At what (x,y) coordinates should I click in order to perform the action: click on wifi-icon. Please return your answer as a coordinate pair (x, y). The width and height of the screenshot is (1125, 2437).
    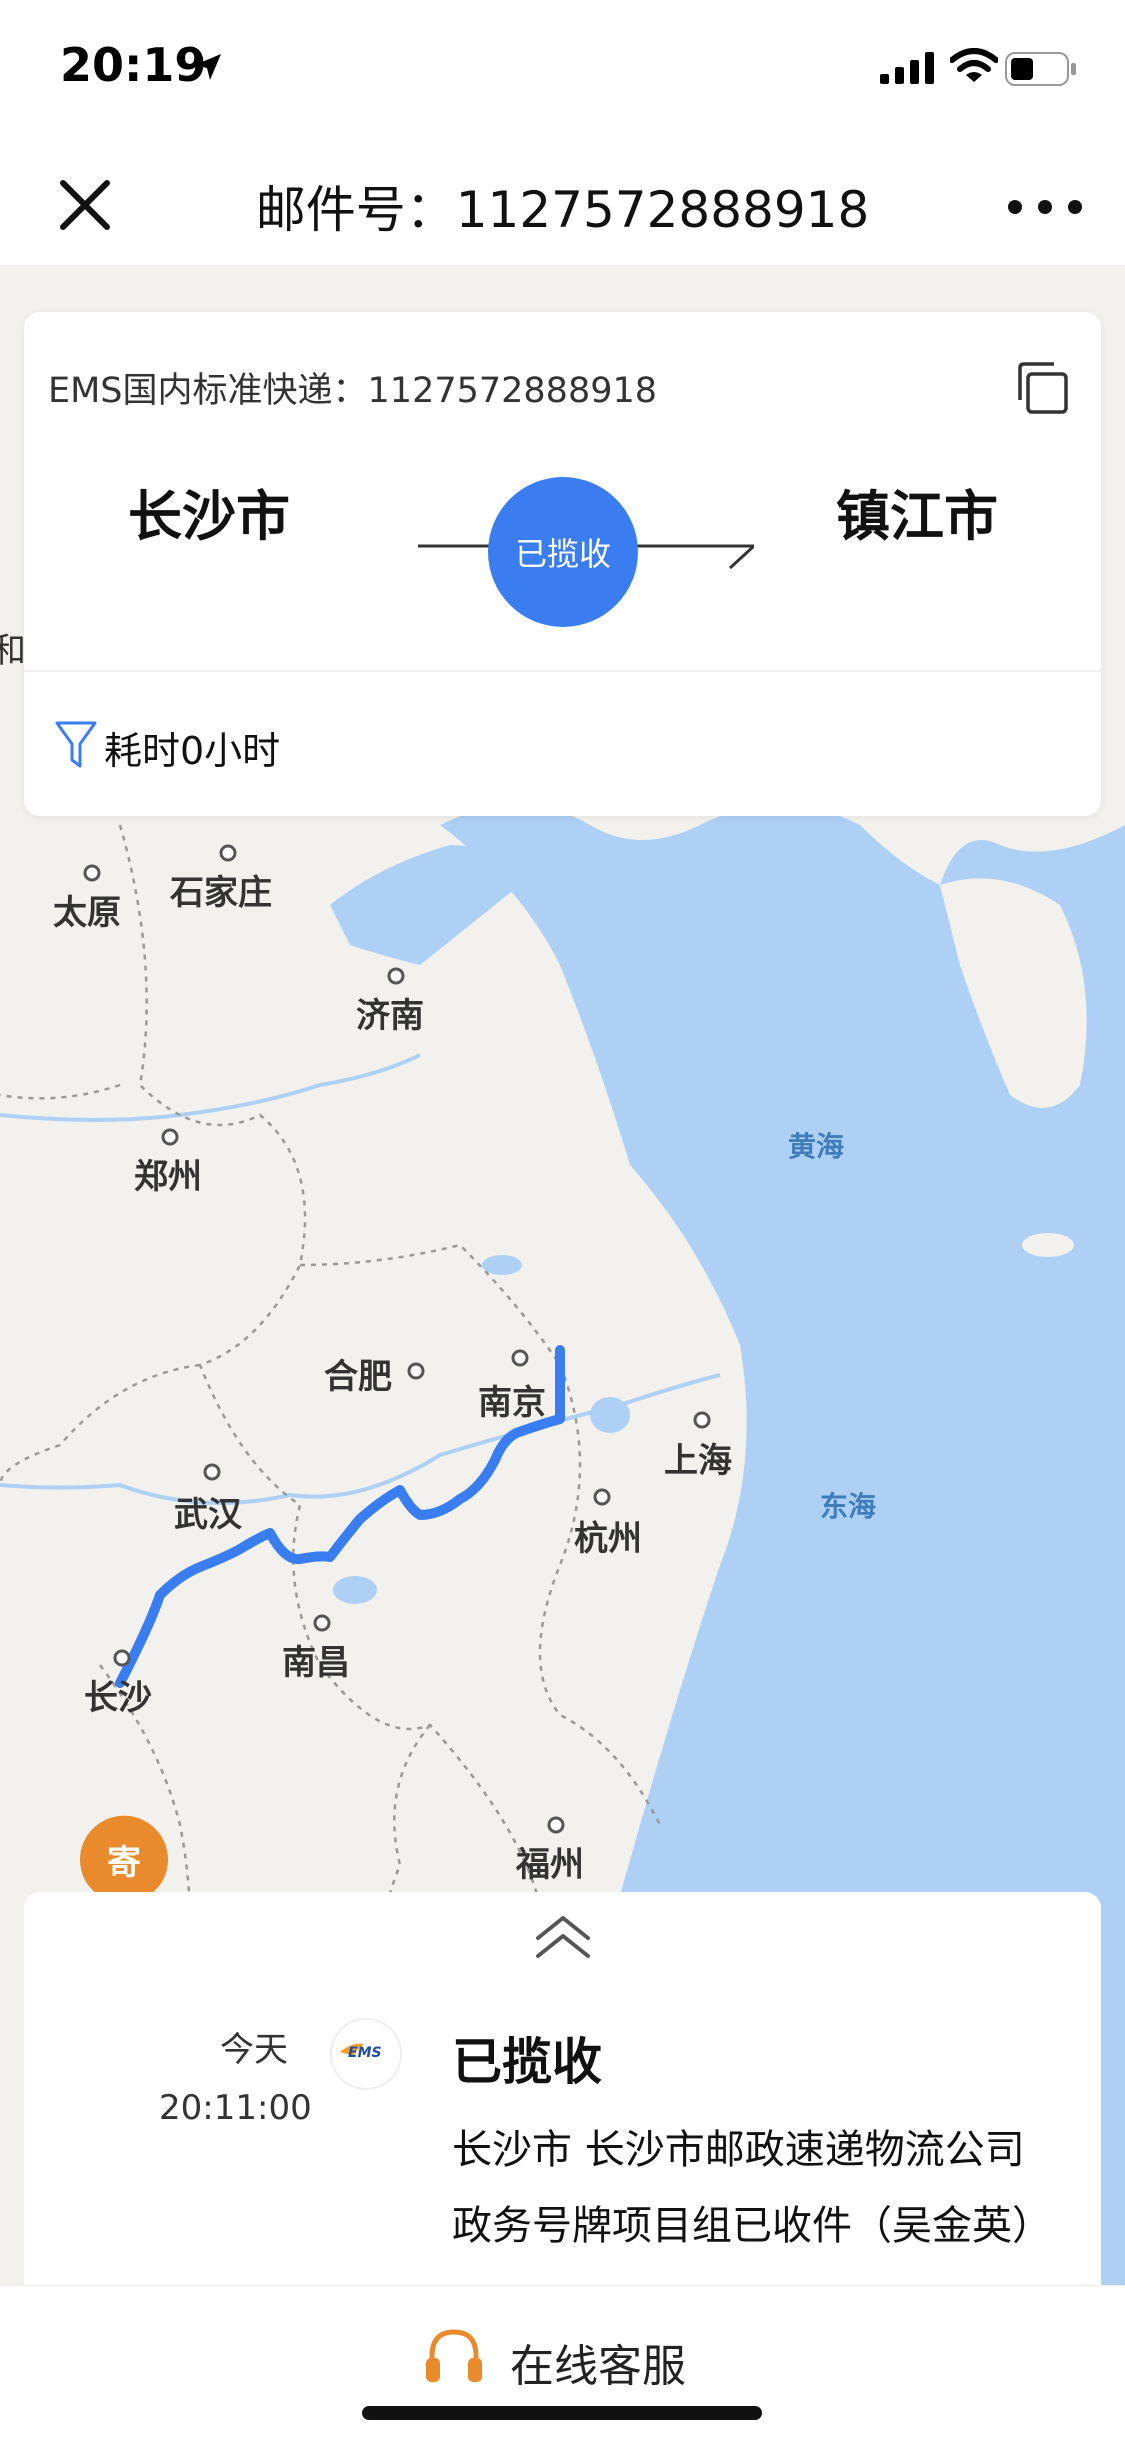
    Looking at the image, I should click on (974, 65).